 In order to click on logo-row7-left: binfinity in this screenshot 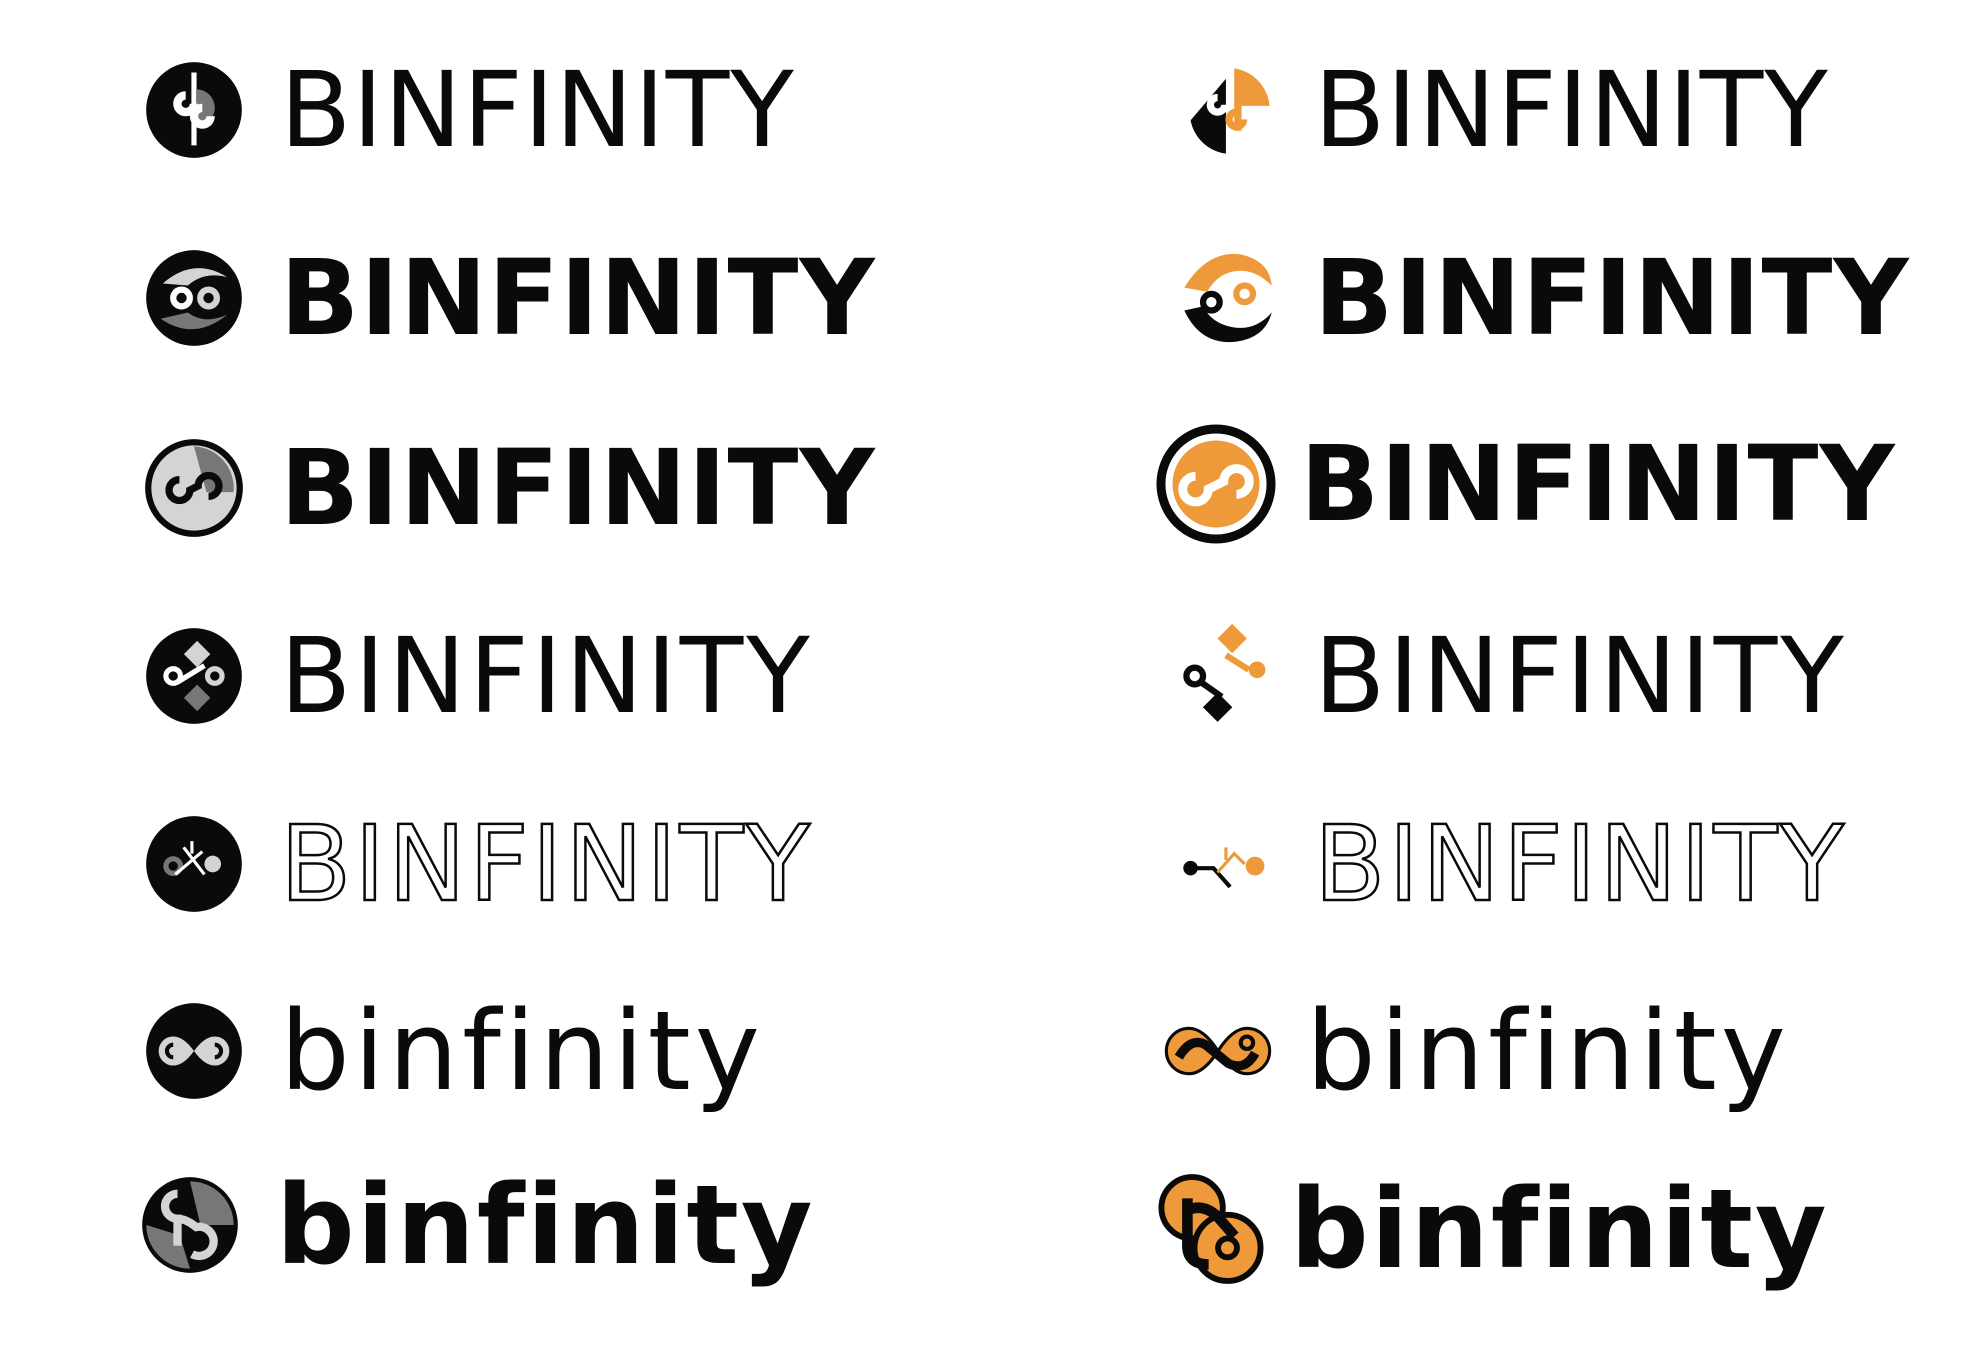, I will do `click(476, 1225)`.